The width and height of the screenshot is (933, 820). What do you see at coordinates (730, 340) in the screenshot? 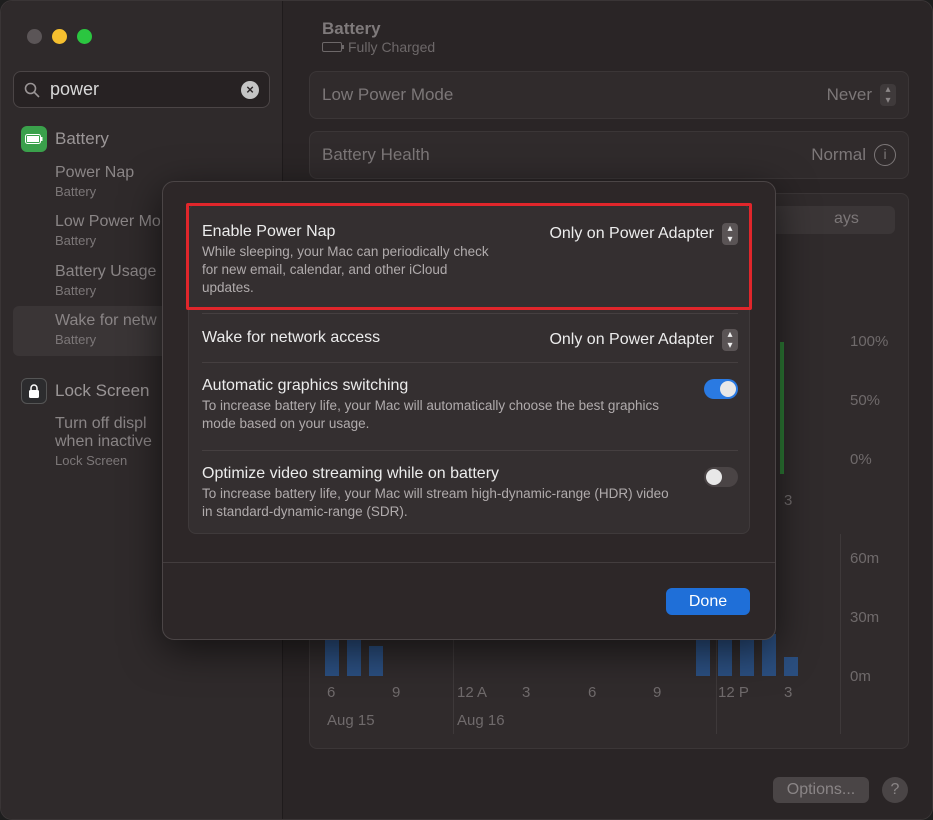
I see `popup-stepper-icon: ▴ ▾` at bounding box center [730, 340].